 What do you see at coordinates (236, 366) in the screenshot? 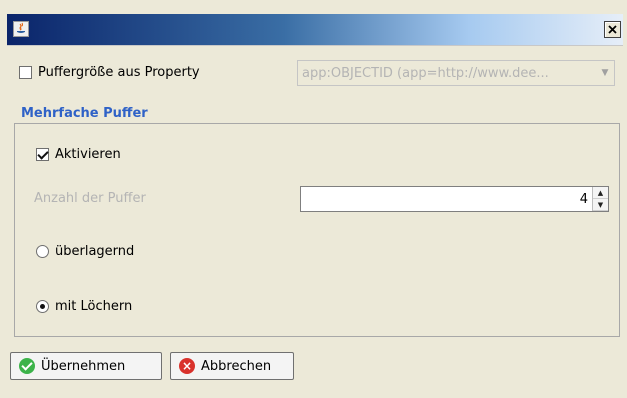
I see `cancel-button-label: Abbrechen` at bounding box center [236, 366].